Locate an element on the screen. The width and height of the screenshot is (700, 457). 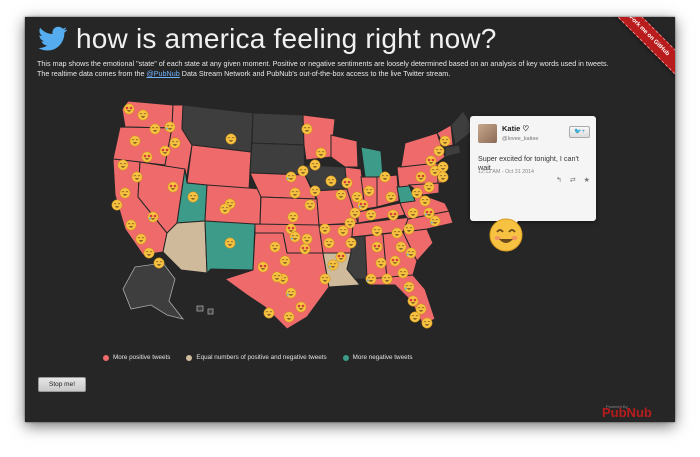
favorite-icon: ★ is located at coordinates (588, 180).